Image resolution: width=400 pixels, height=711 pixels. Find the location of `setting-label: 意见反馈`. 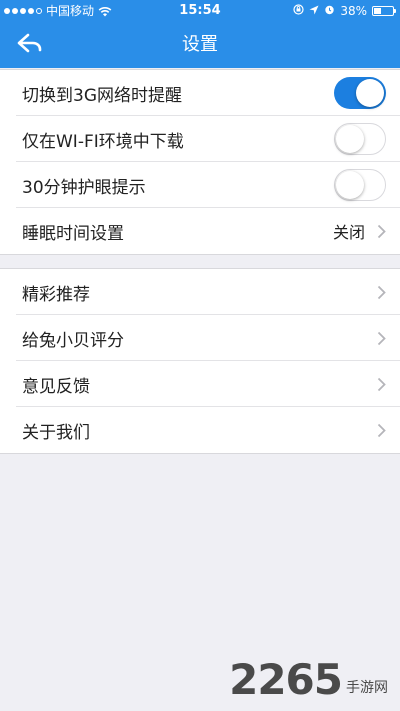

setting-label: 意见反馈 is located at coordinates (56, 386).